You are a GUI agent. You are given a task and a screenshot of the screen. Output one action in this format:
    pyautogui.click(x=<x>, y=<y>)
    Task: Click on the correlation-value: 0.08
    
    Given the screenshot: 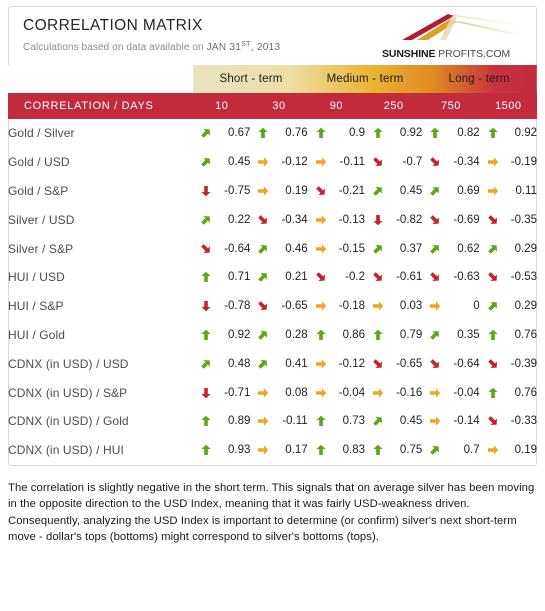 What is the action you would take?
    pyautogui.click(x=296, y=392)
    